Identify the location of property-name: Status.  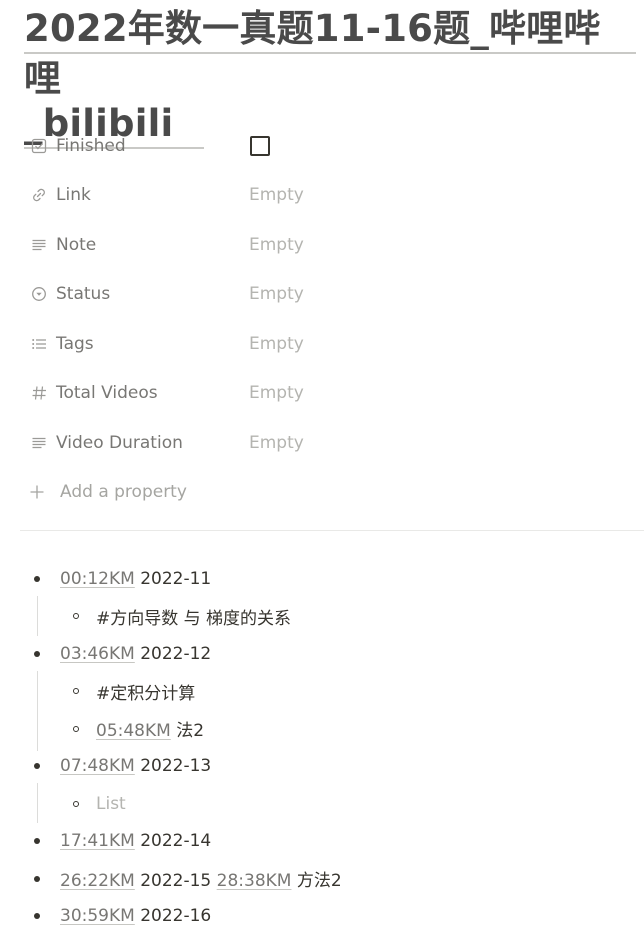
(83, 294).